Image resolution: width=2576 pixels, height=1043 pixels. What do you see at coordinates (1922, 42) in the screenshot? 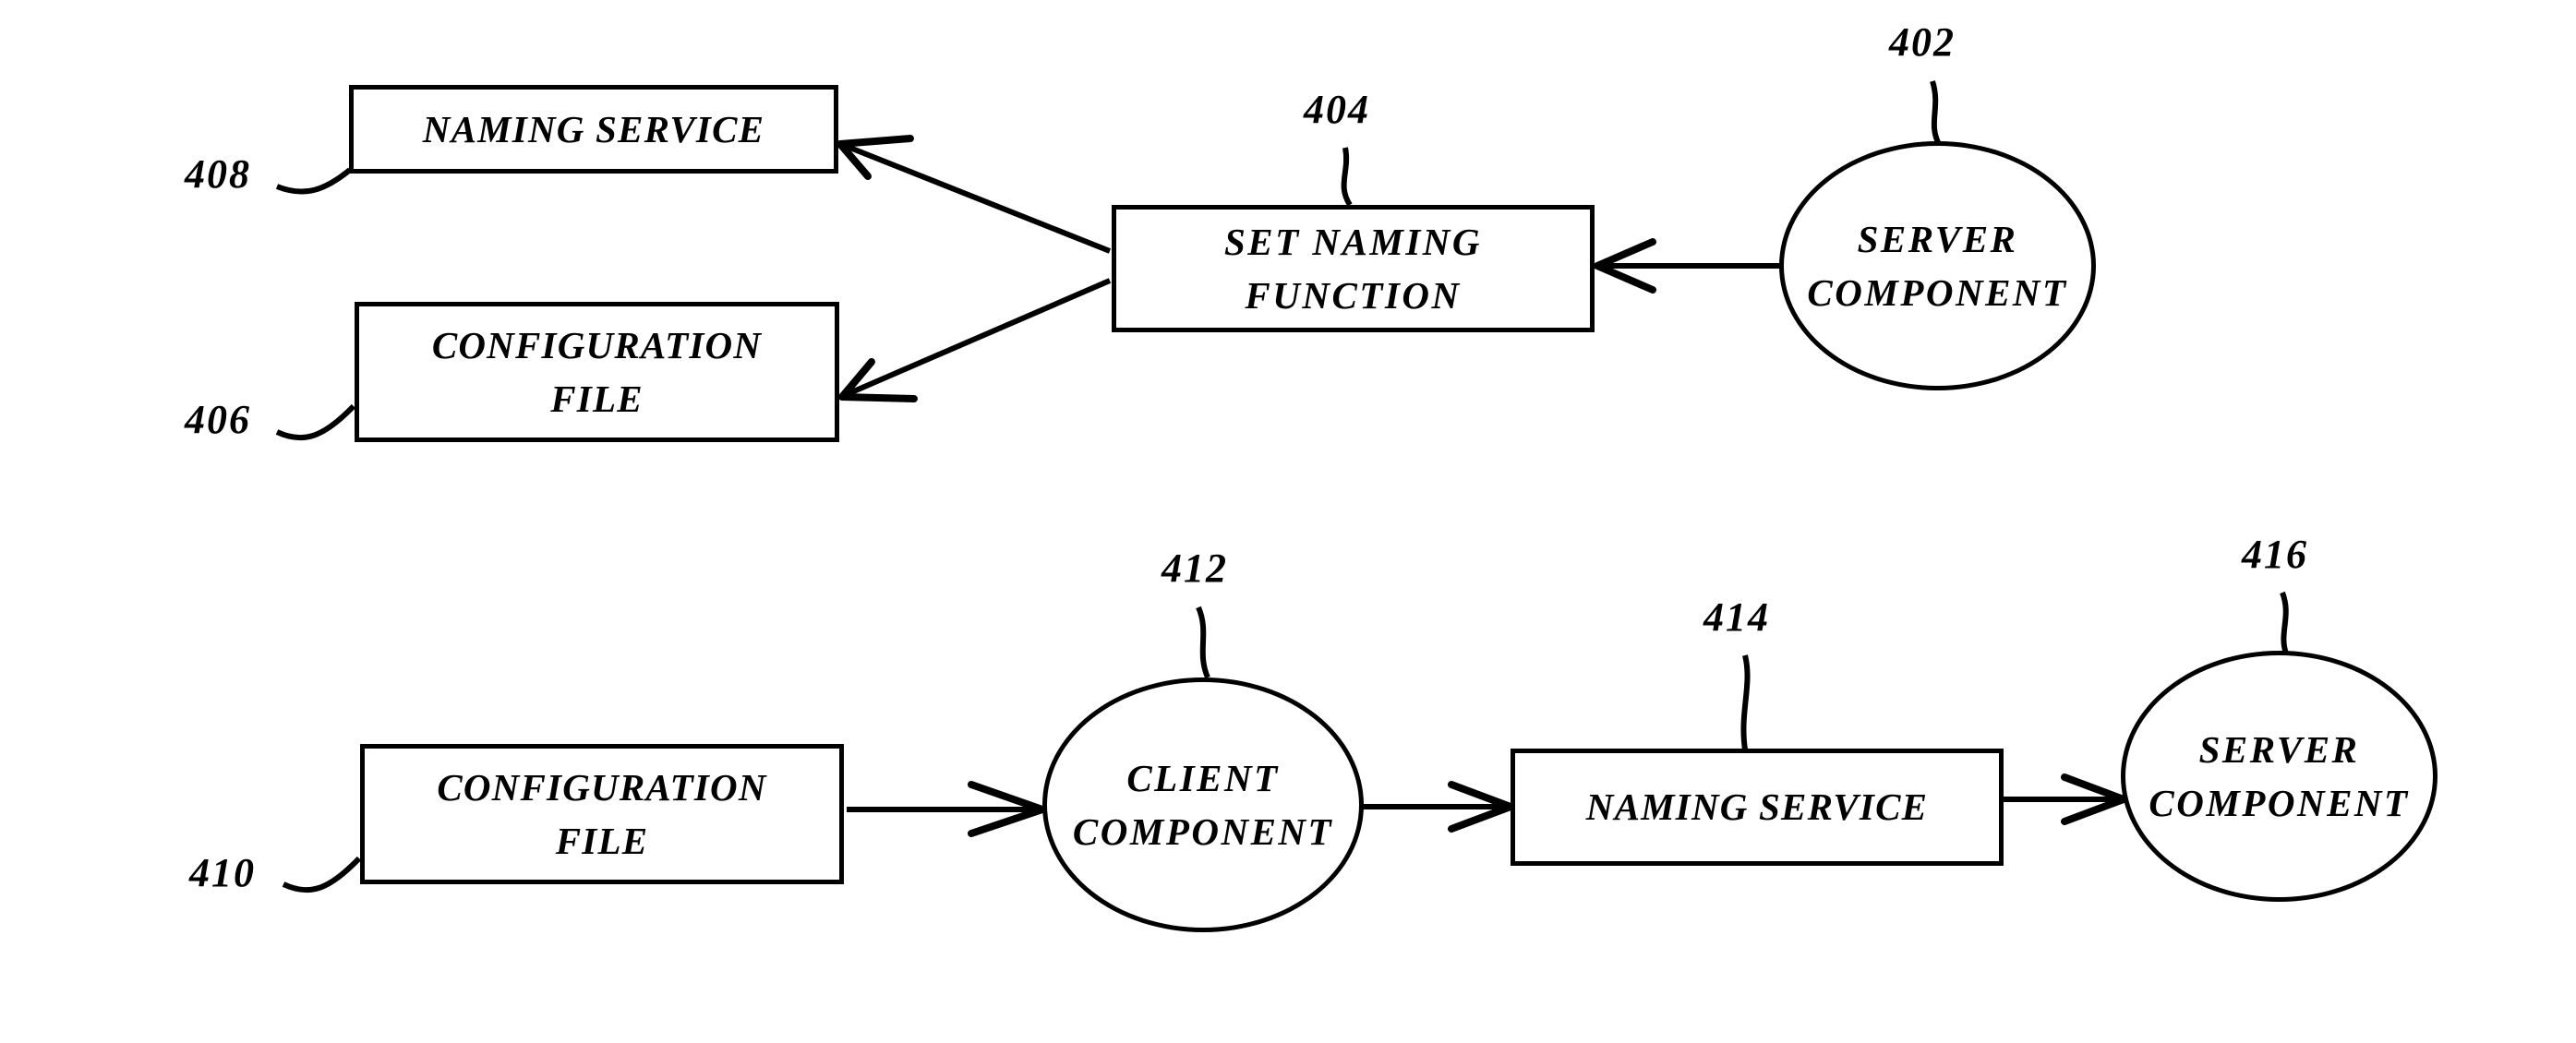
I see `ref-numeral-402: 402` at bounding box center [1922, 42].